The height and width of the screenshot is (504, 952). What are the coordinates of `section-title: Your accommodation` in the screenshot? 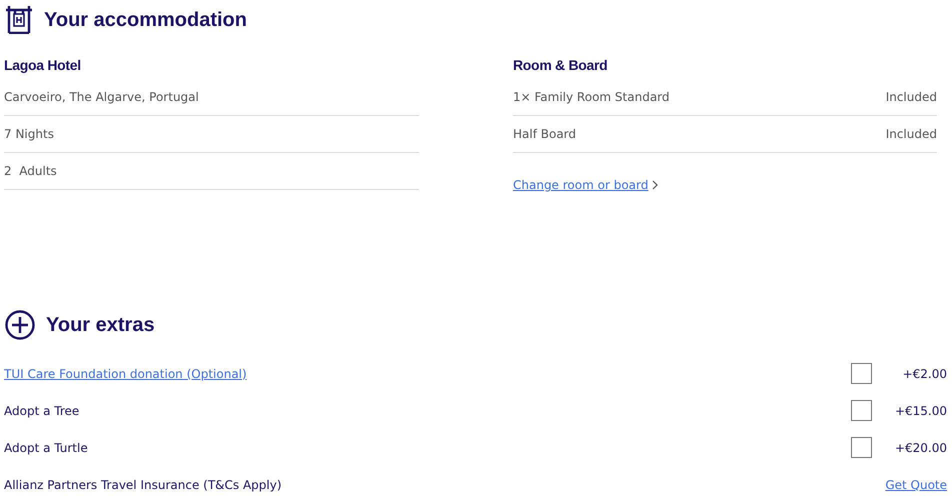 It's located at (145, 20).